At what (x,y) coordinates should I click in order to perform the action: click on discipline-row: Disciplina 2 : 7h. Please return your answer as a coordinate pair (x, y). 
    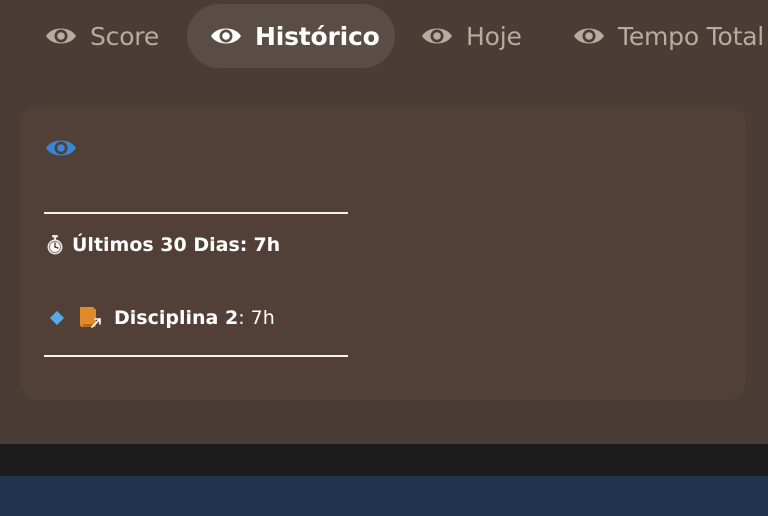
    Looking at the image, I should click on (160, 318).